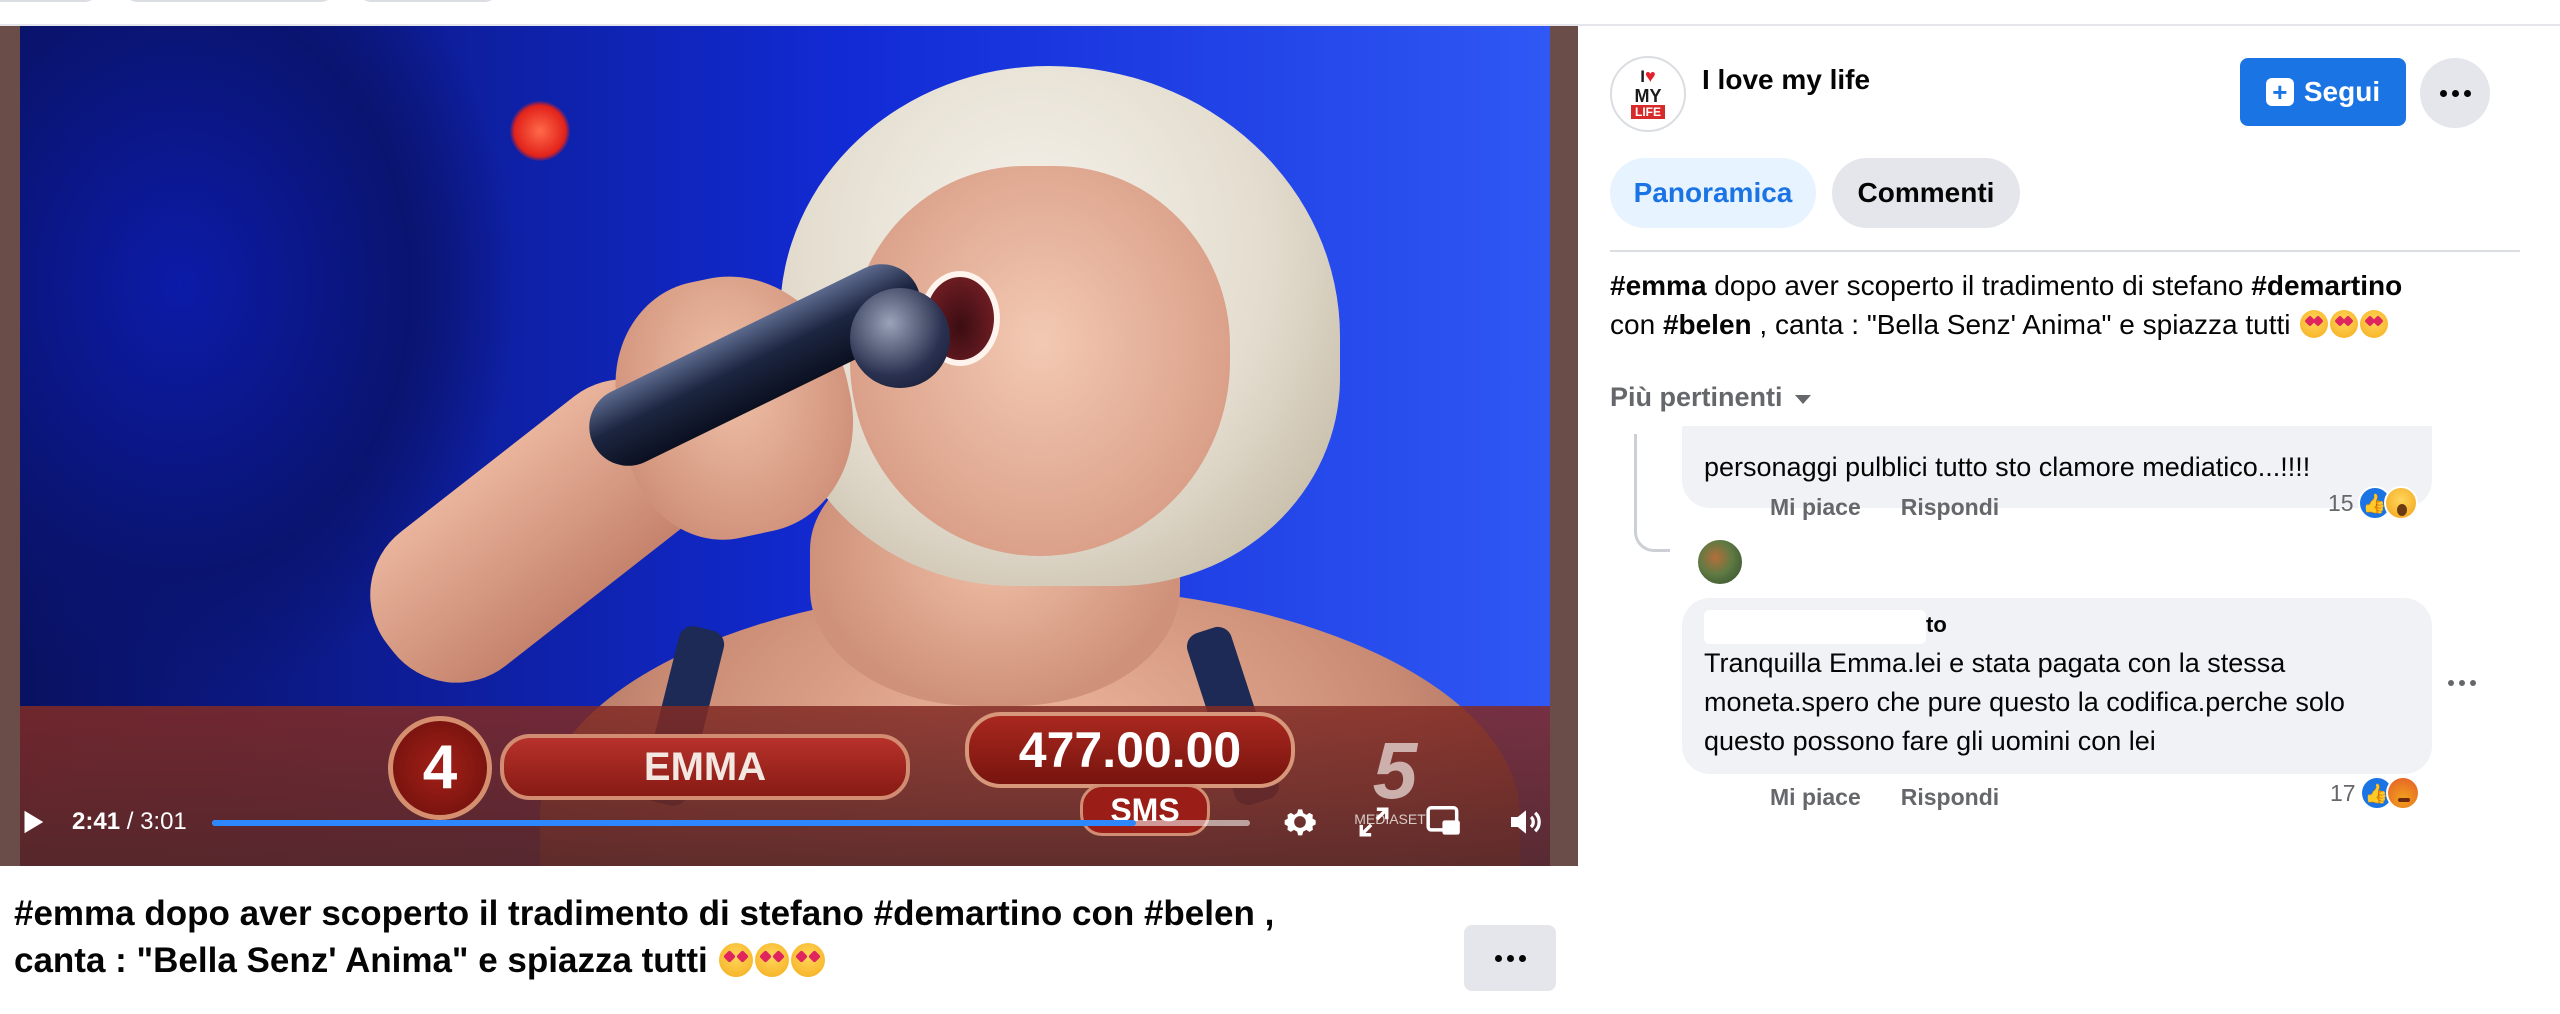 Image resolution: width=2560 pixels, height=1014 pixels. I want to click on pip-icon, so click(1443, 820).